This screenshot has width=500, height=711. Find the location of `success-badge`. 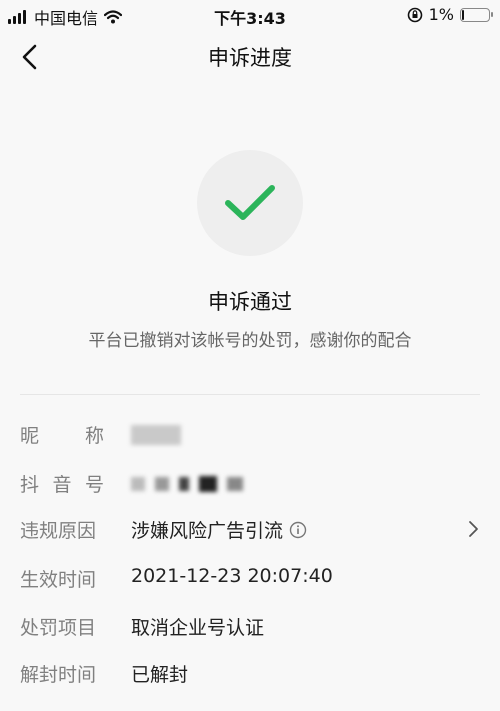

success-badge is located at coordinates (250, 203).